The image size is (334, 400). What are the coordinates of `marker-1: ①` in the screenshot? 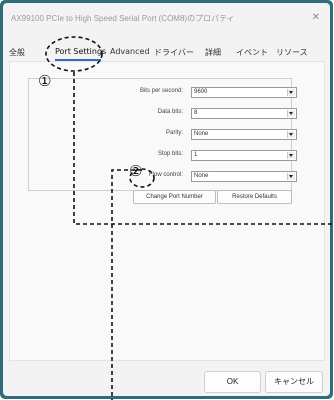 It's located at (45, 81).